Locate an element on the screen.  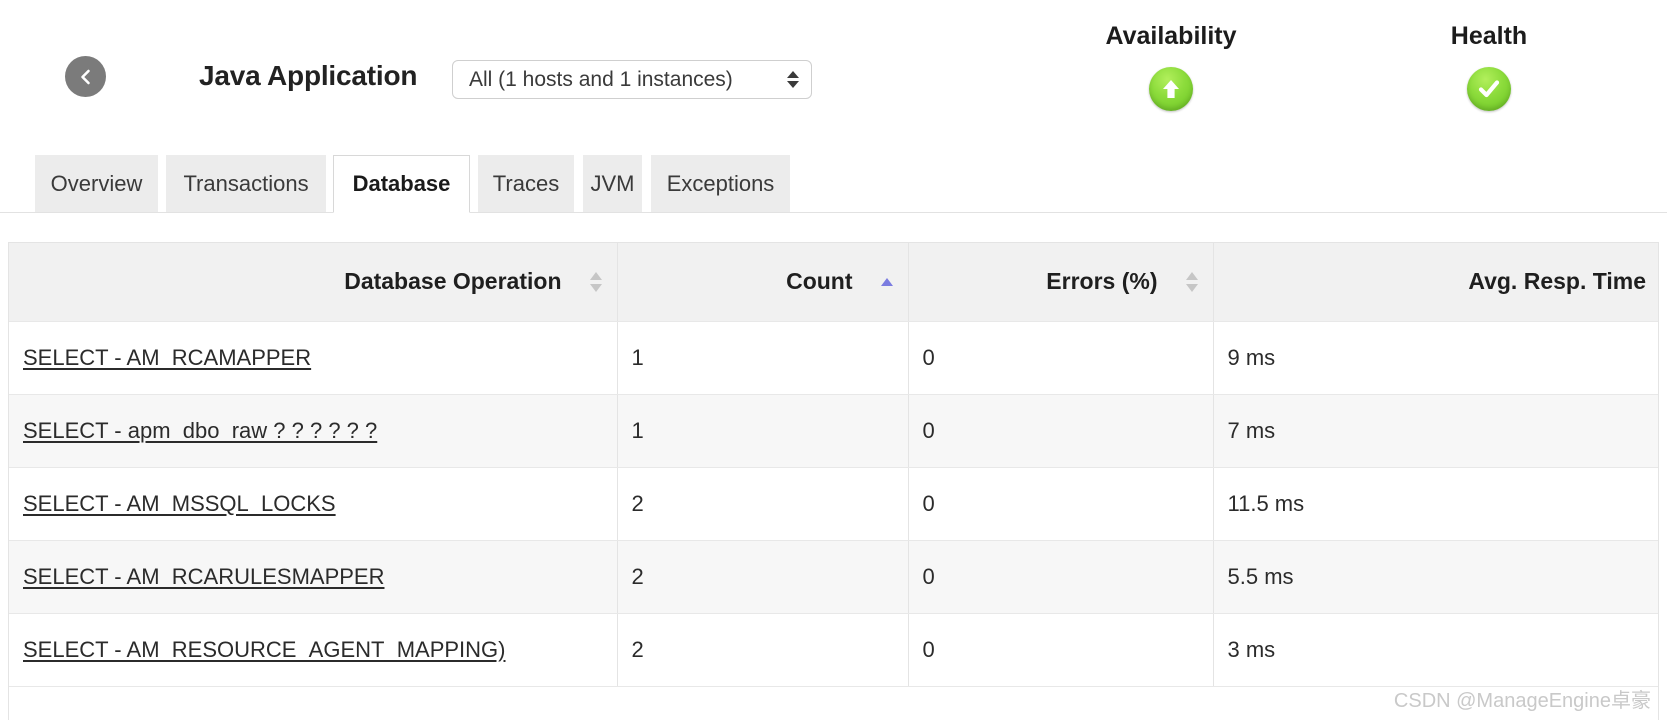
tab-jvm: JVM is located at coordinates (612, 183).